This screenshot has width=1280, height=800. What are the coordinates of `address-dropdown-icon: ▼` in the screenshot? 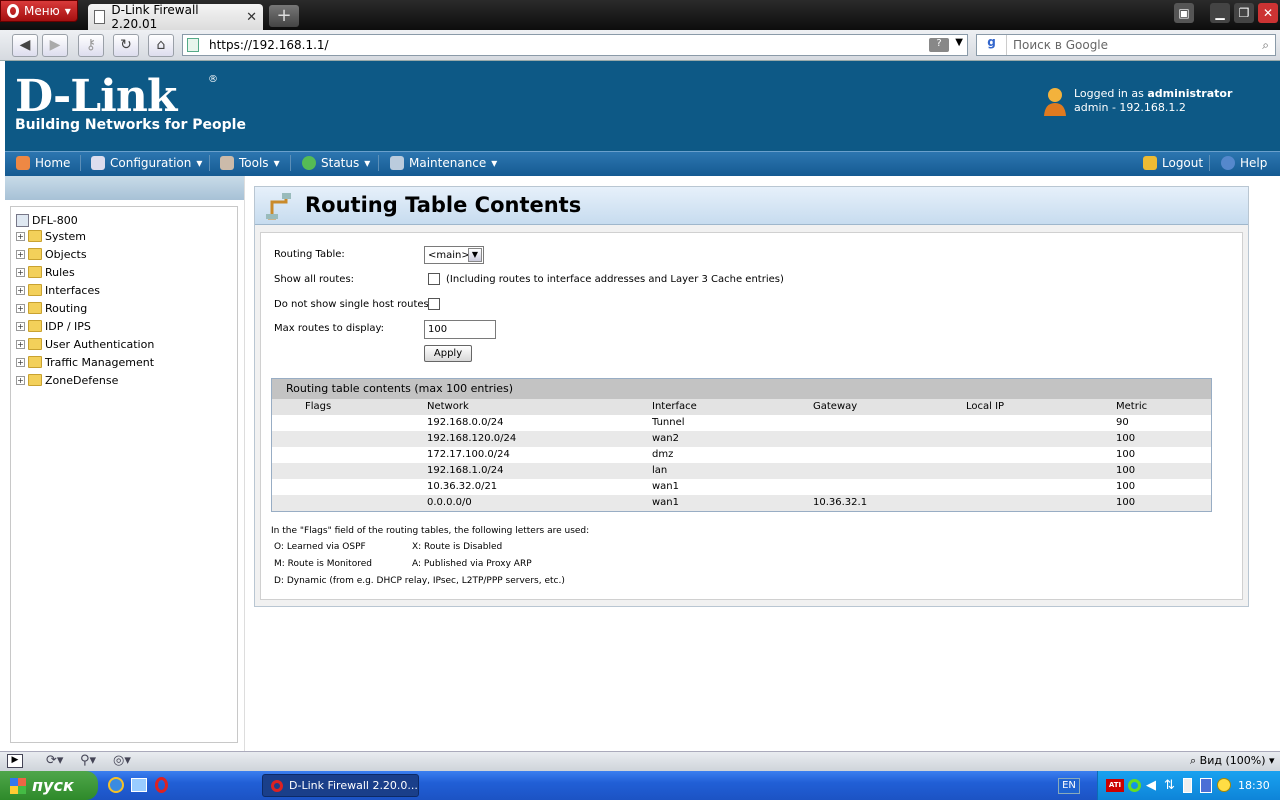 It's located at (959, 42).